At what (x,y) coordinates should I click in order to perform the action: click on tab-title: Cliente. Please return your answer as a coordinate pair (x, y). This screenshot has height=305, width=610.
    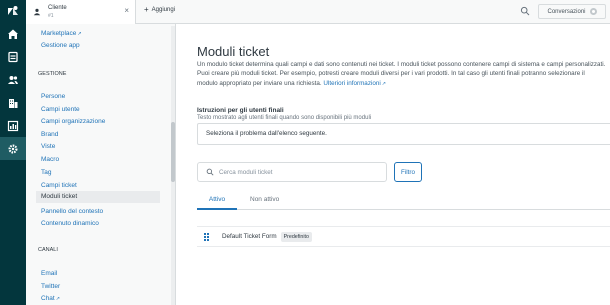
    Looking at the image, I should click on (57, 8).